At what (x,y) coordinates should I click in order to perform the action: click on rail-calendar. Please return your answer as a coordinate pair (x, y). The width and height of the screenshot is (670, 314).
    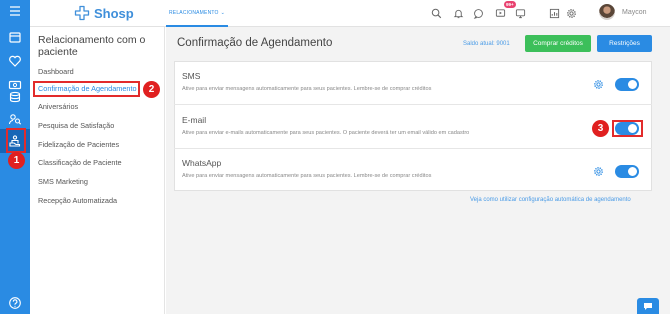
    Looking at the image, I should click on (15, 37).